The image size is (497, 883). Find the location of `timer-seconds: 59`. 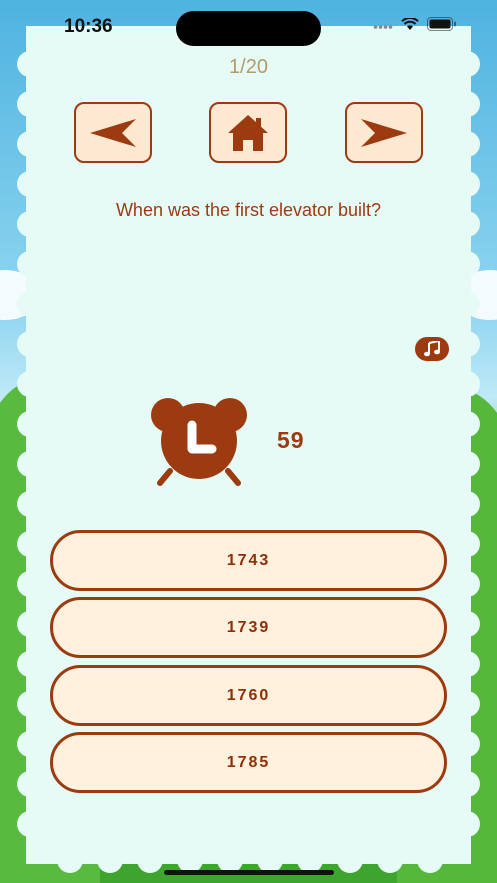

timer-seconds: 59 is located at coordinates (291, 440).